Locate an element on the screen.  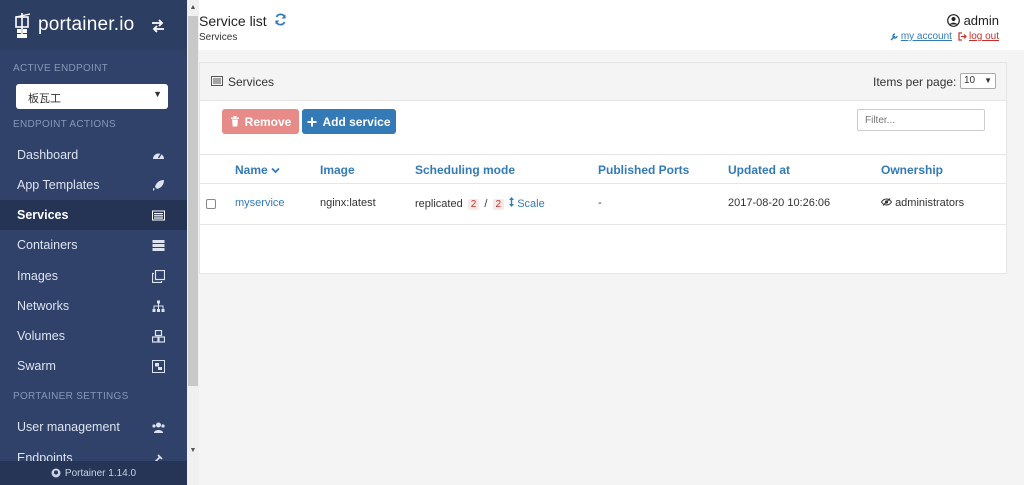
scroll-down-arrow-icon: ▼ is located at coordinates (193, 451).